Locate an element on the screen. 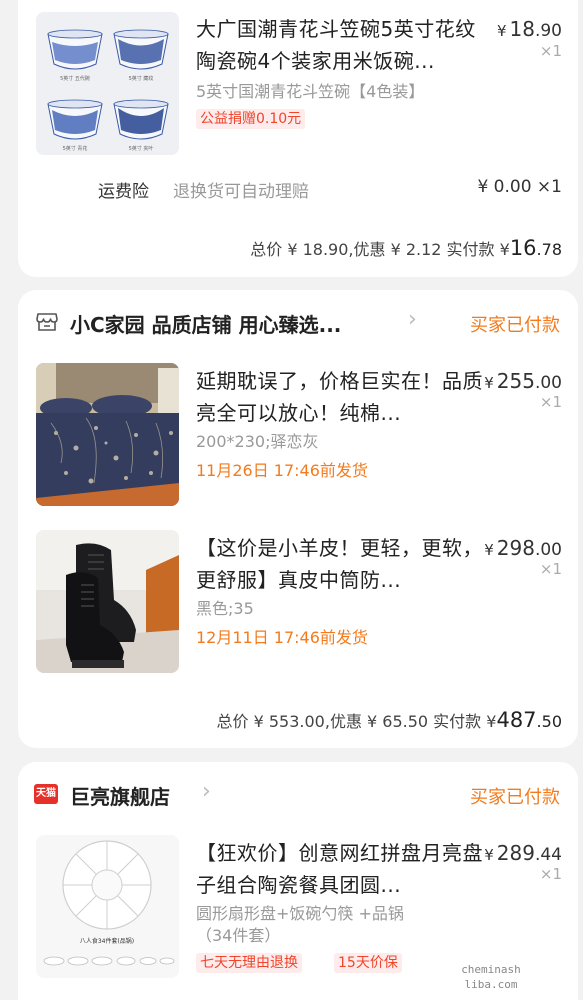 The image size is (583, 1000). product-image-bedding is located at coordinates (107, 434).